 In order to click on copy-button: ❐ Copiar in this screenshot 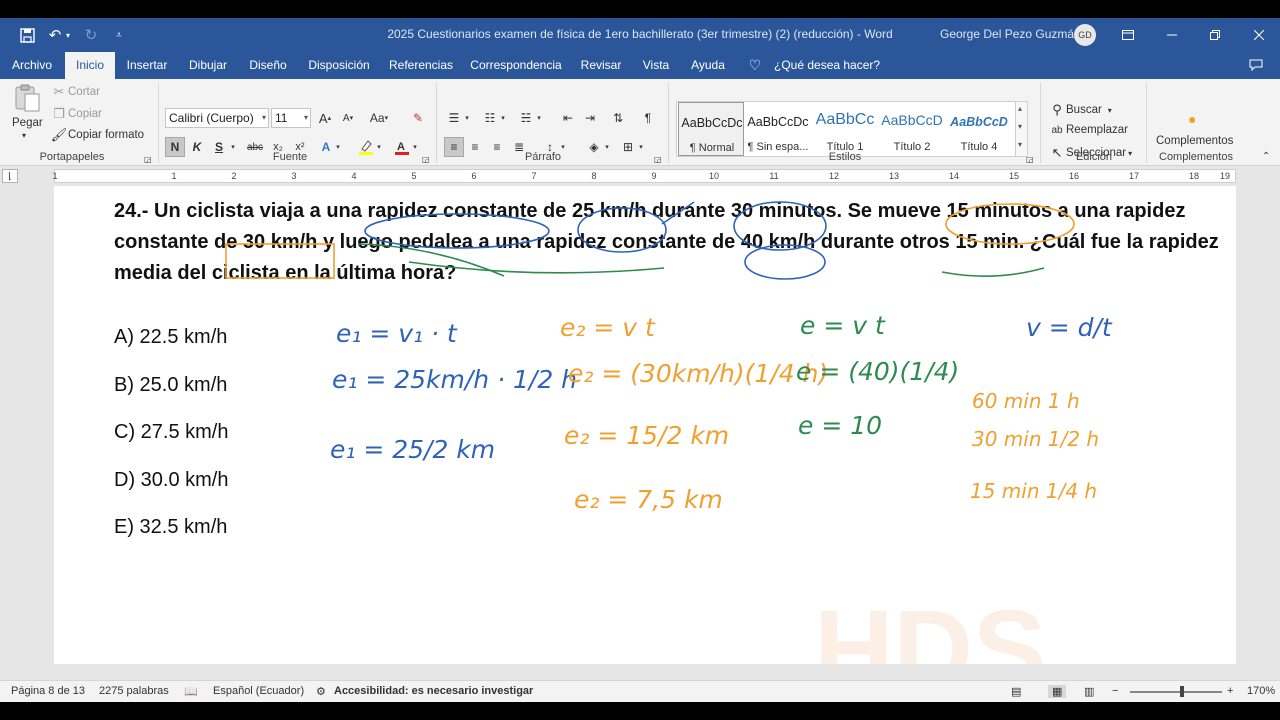, I will do `click(76, 114)`.